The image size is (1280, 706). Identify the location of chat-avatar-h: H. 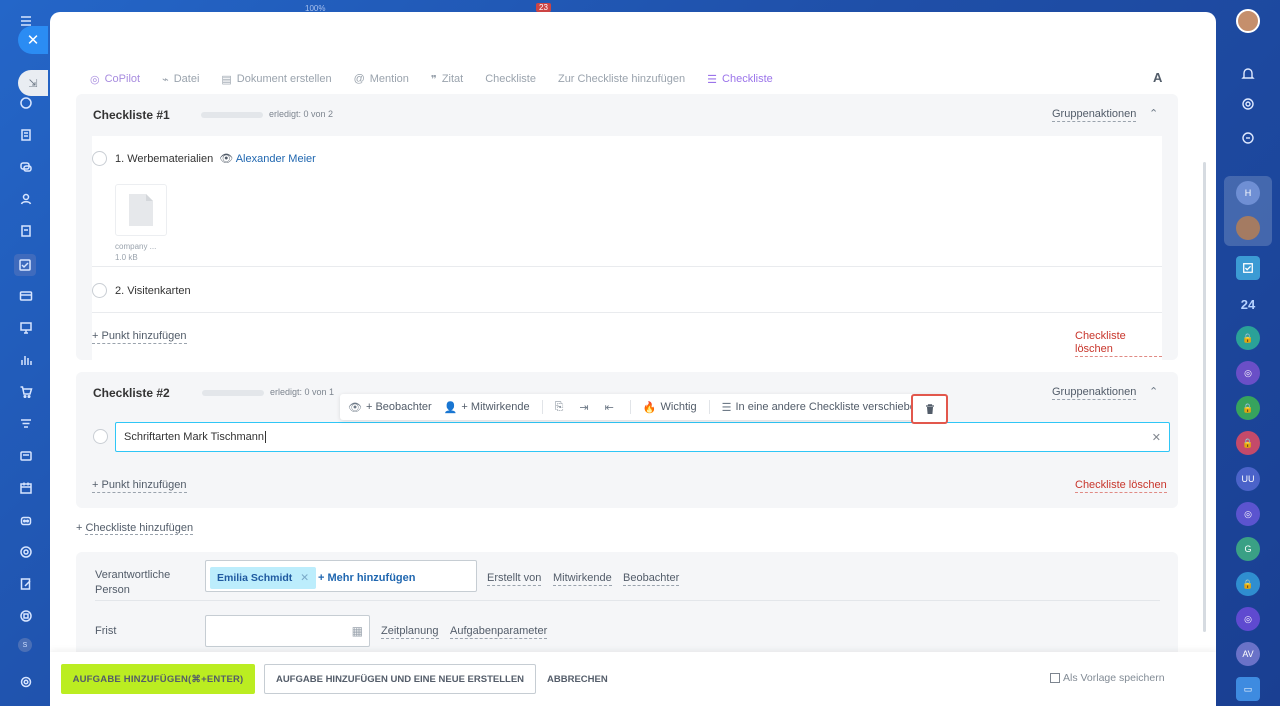
(1248, 193).